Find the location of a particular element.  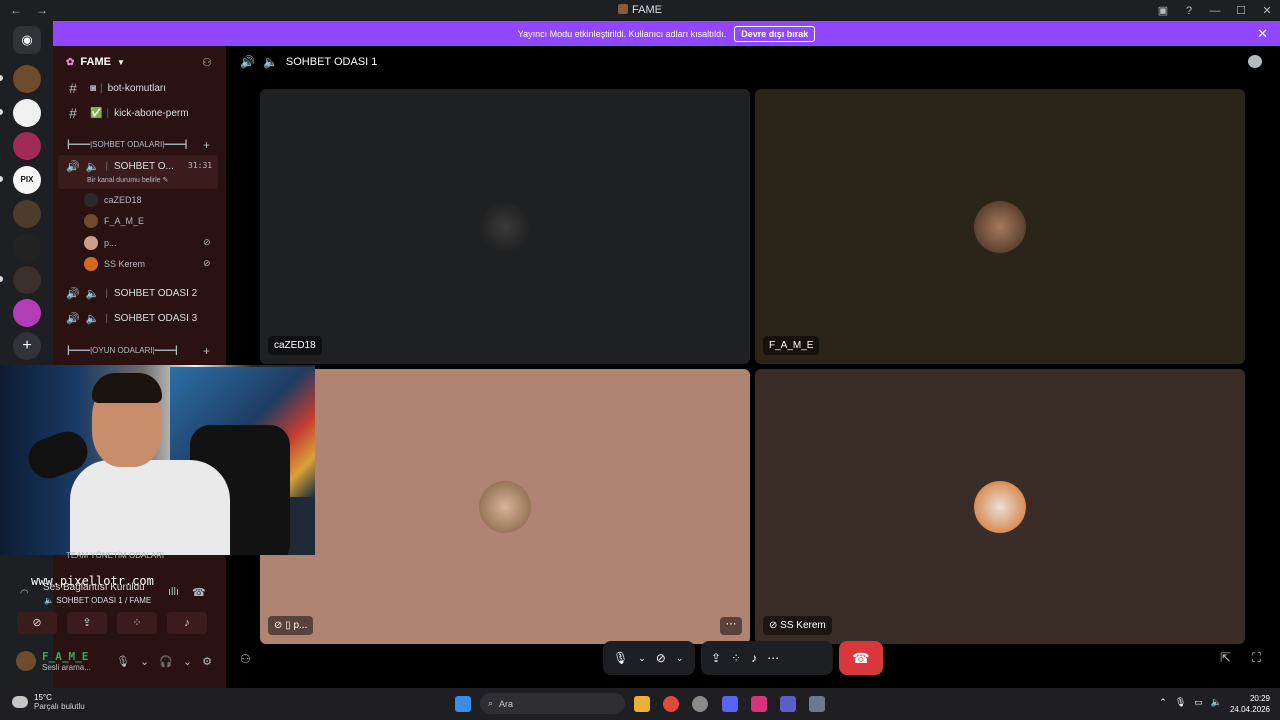

speaker-icon: 🔊 is located at coordinates (73, 319).